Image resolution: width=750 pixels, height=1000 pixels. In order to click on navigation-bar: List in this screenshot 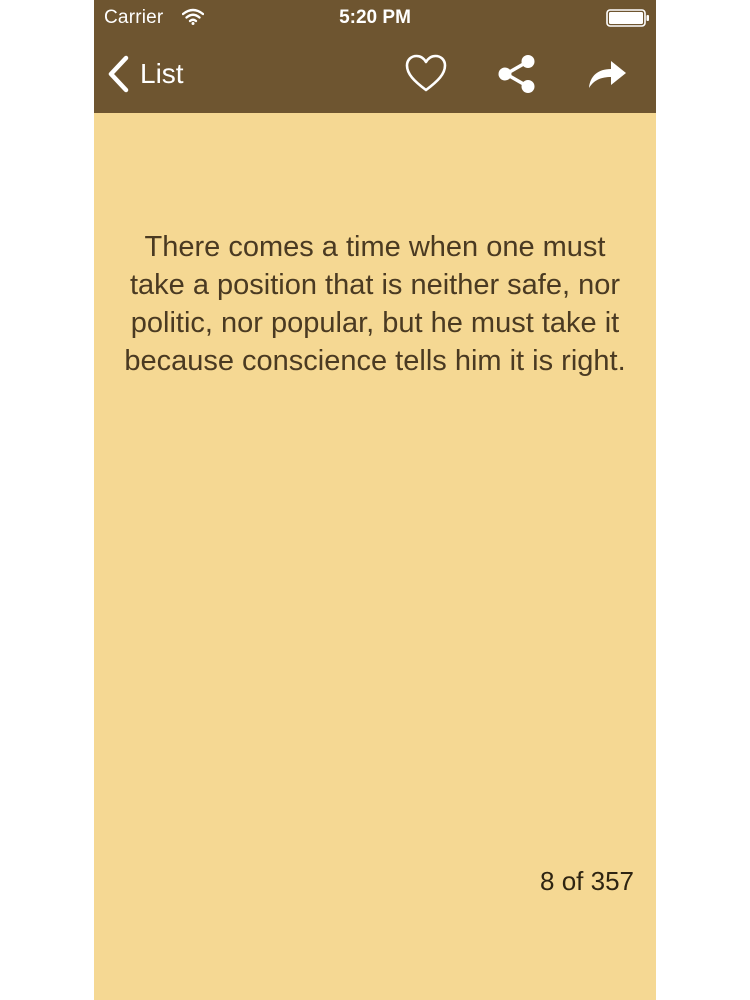, I will do `click(375, 74)`.